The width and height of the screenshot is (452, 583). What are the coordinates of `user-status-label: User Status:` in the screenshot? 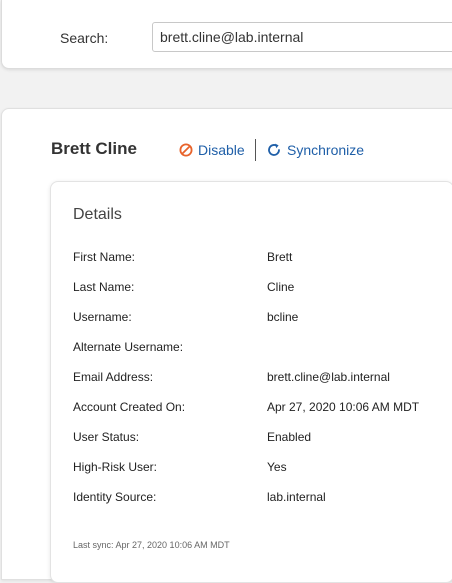 It's located at (106, 437).